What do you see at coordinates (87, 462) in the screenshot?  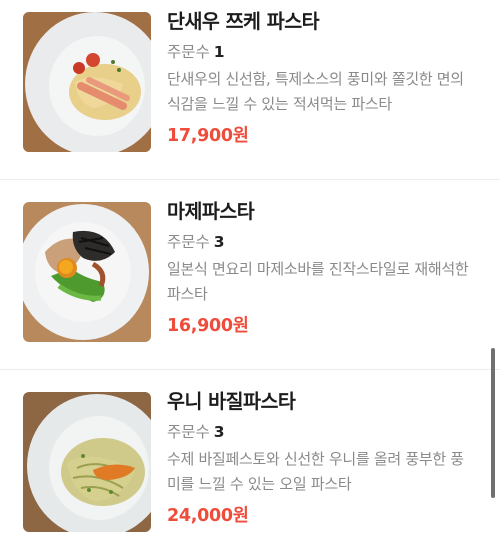 I see `uni-basil-pasta-dish-image` at bounding box center [87, 462].